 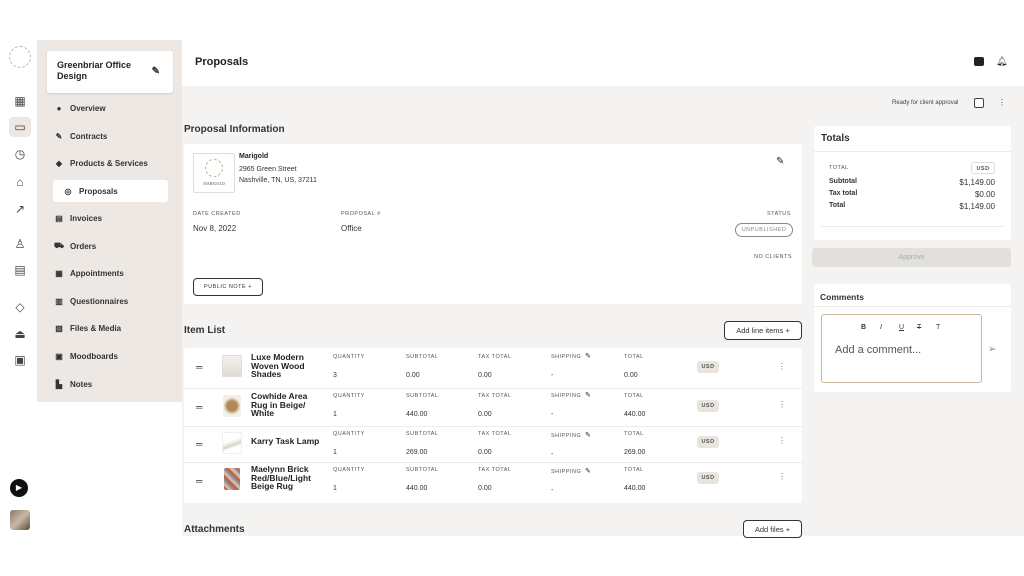 What do you see at coordinates (763, 330) in the screenshot?
I see `add-line-items-button: Add line items +` at bounding box center [763, 330].